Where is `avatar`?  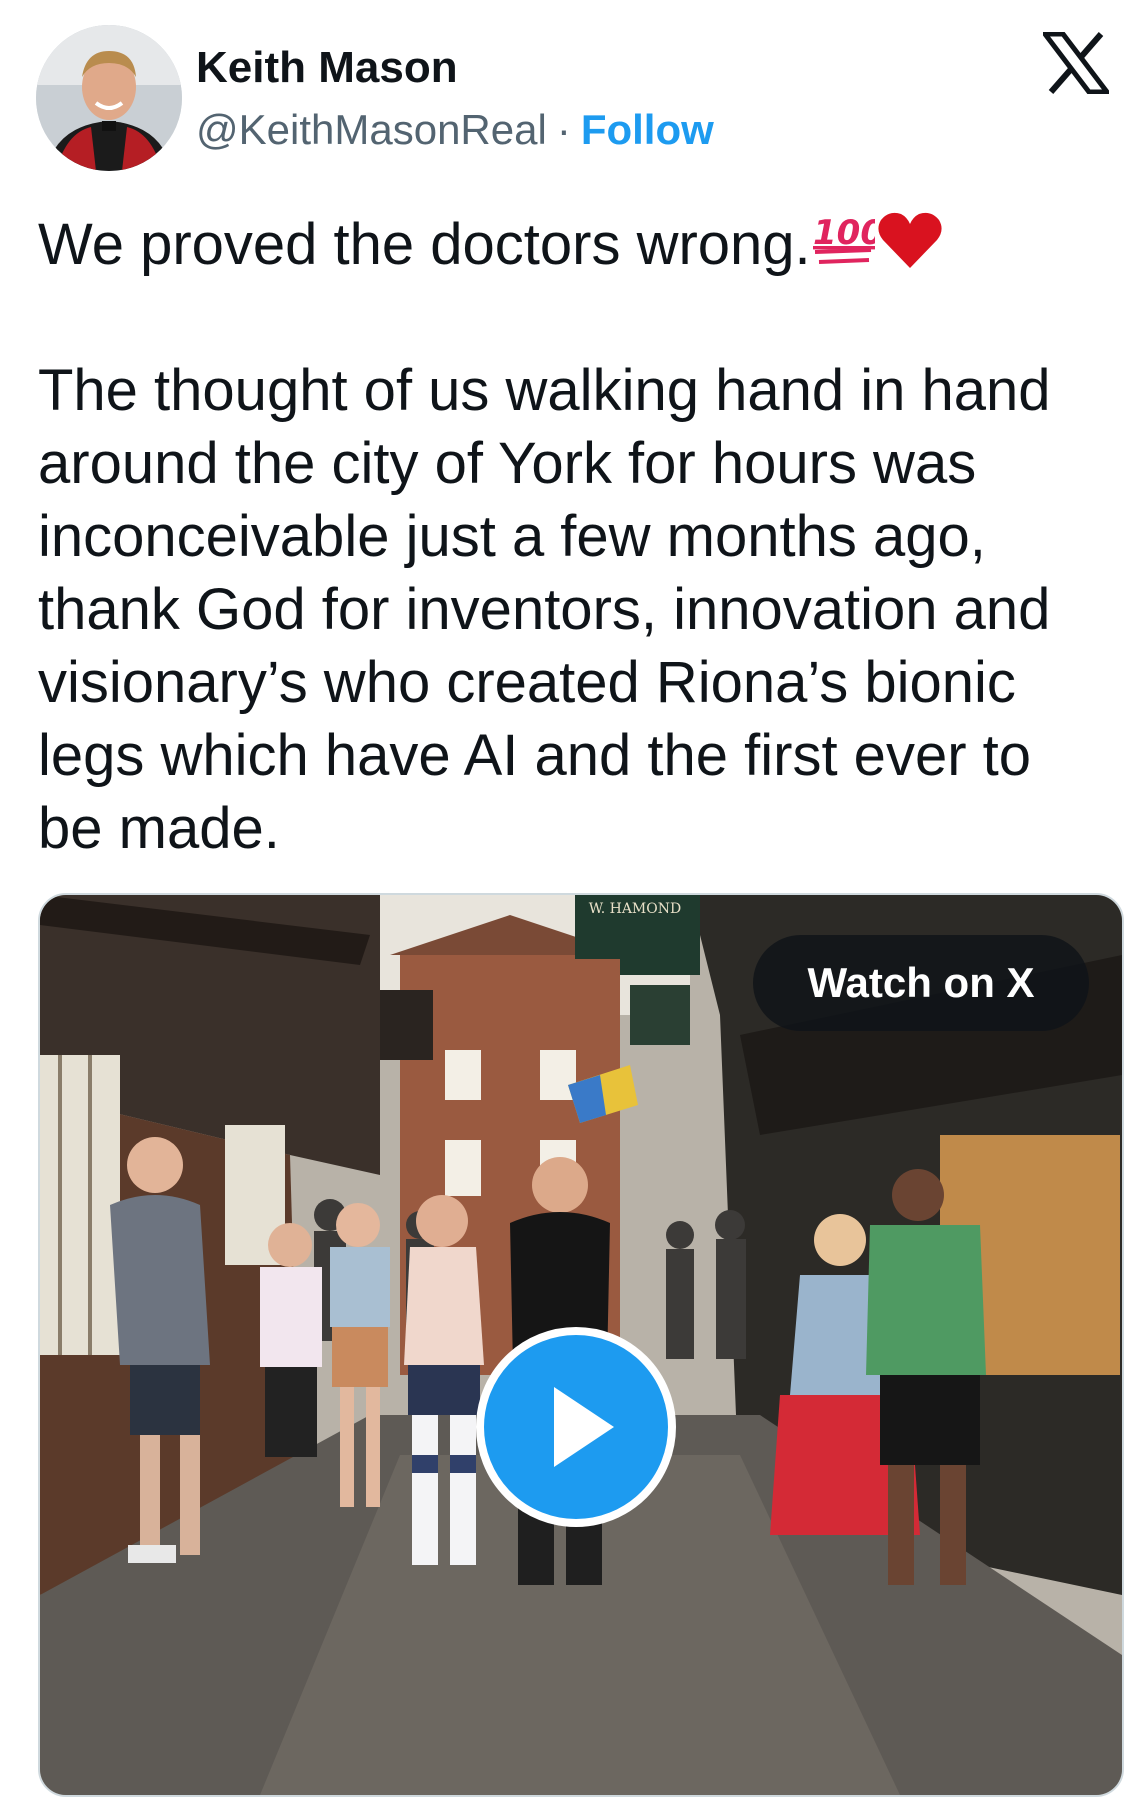
avatar is located at coordinates (109, 98).